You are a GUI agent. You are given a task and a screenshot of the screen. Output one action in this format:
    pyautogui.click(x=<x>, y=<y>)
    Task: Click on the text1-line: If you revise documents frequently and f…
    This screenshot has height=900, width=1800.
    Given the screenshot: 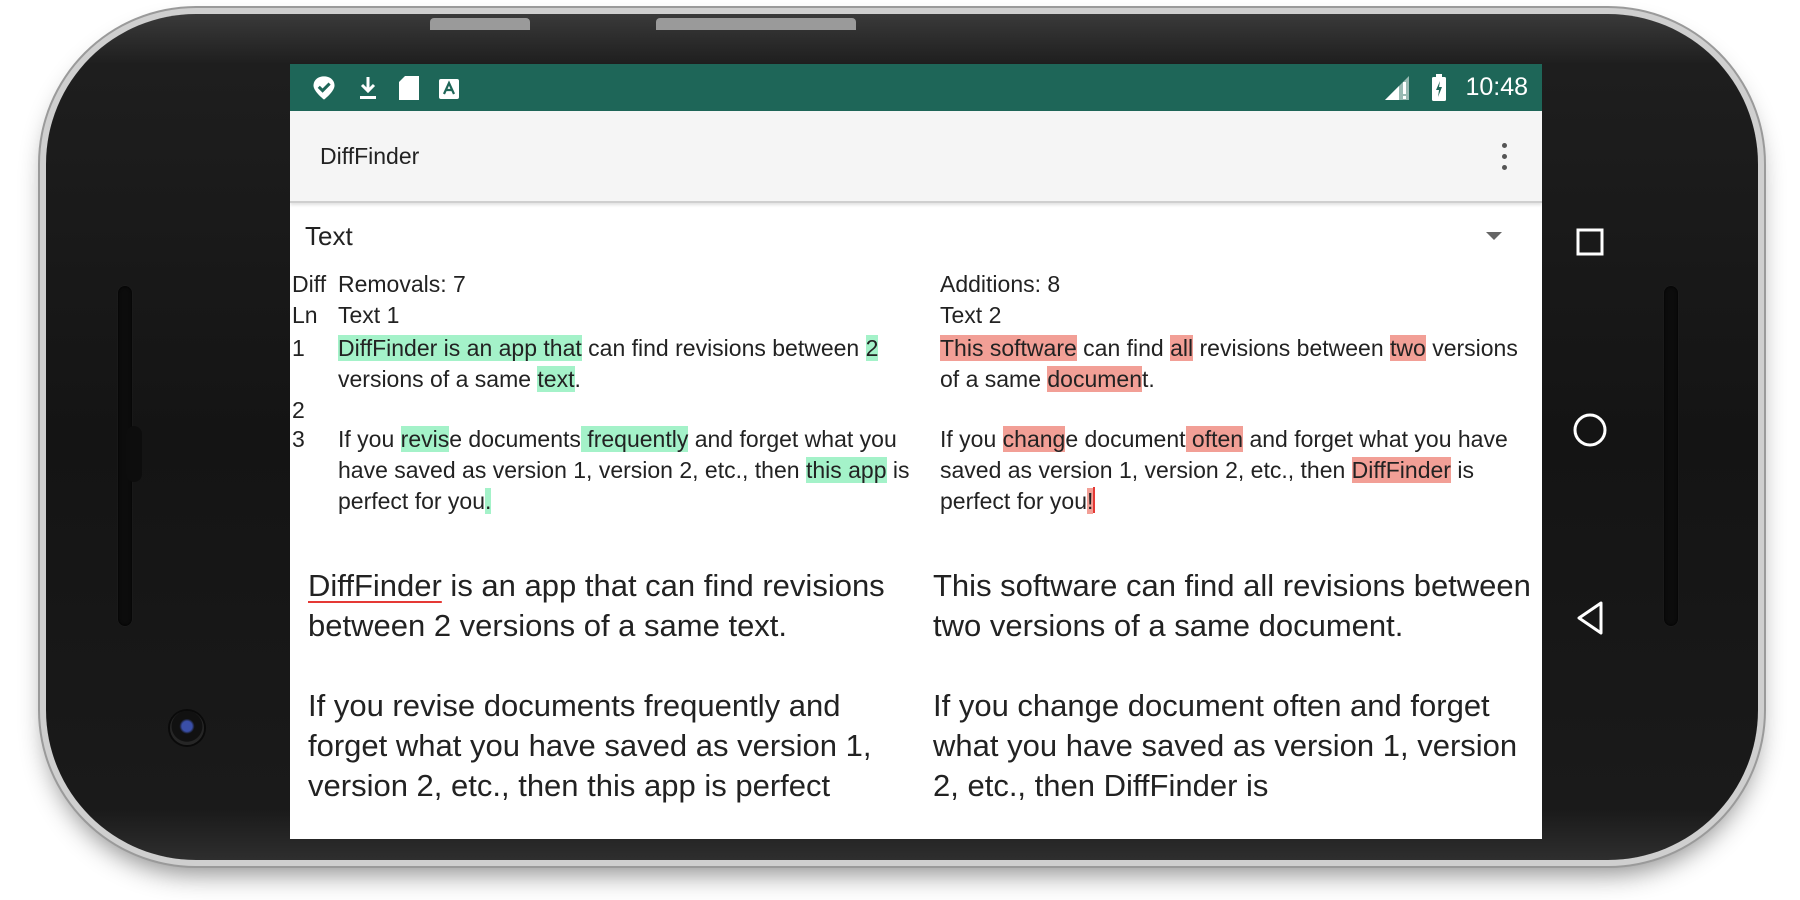 What is the action you would take?
    pyautogui.click(x=638, y=470)
    